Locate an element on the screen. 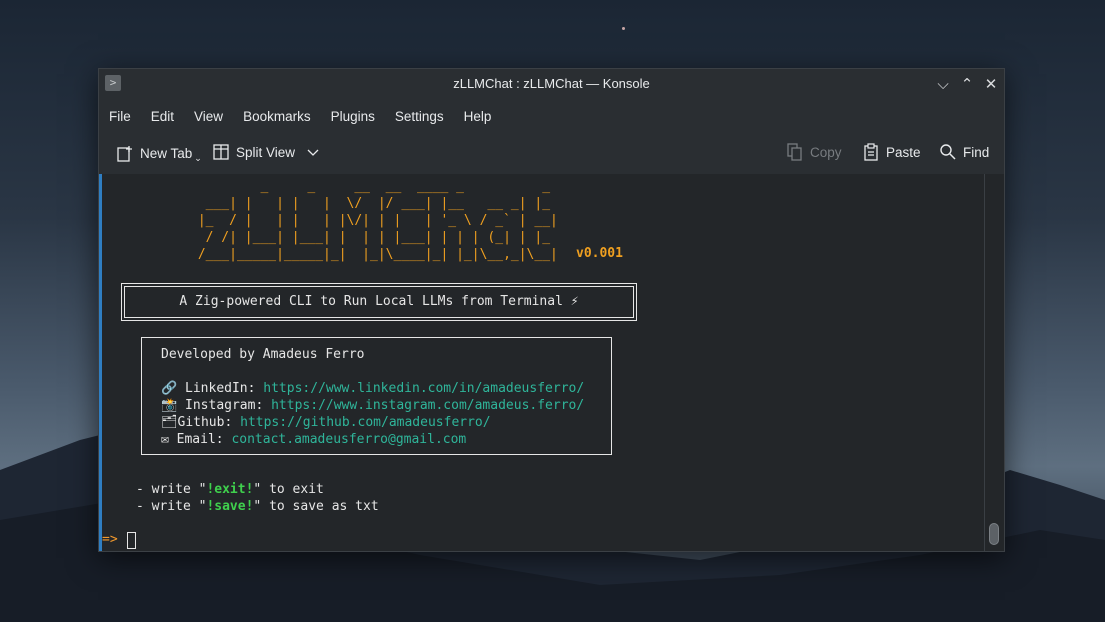 The height and width of the screenshot is (622, 1105). new-tab-icon is located at coordinates (125, 154).